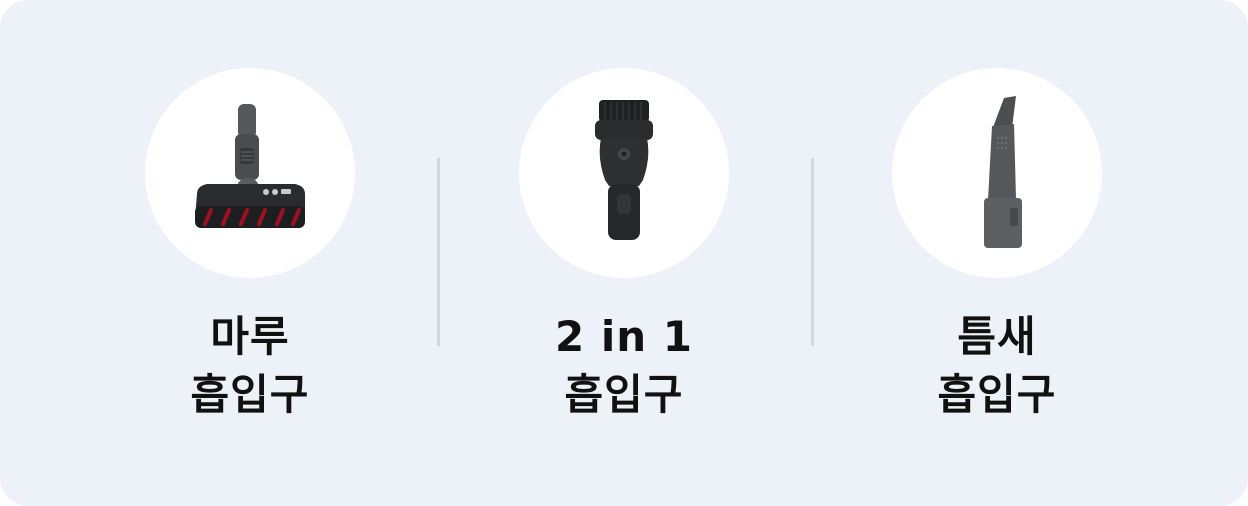  I want to click on nozzle-label-line1: 2 in 1, so click(624, 336).